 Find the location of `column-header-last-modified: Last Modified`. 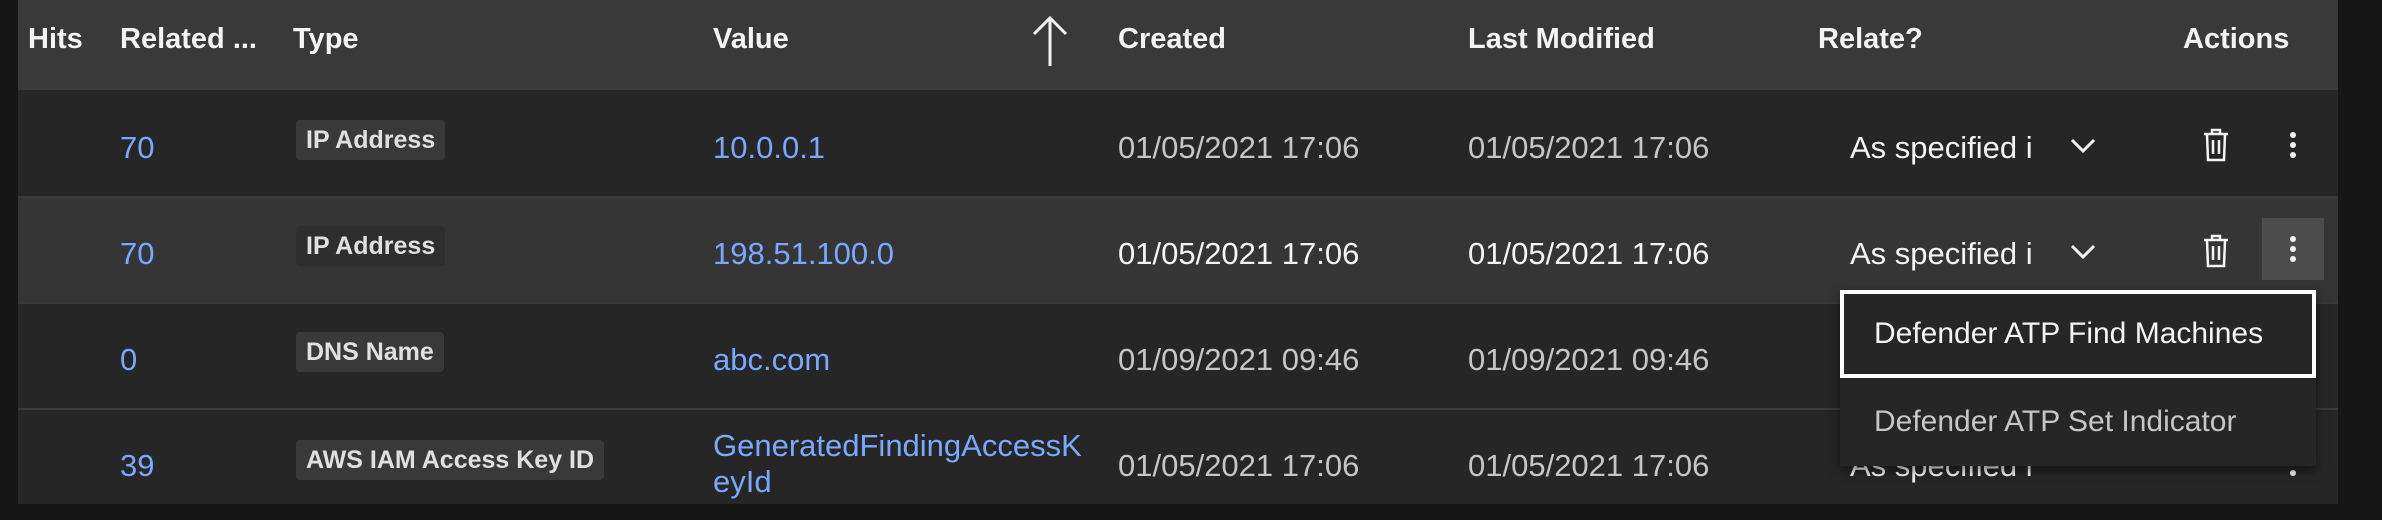

column-header-last-modified: Last Modified is located at coordinates (1561, 45).